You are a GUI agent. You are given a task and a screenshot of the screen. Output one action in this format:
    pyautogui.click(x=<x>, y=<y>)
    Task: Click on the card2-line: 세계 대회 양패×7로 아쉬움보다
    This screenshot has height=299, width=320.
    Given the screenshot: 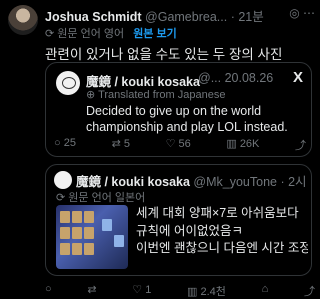 What is the action you would take?
    pyautogui.click(x=217, y=213)
    